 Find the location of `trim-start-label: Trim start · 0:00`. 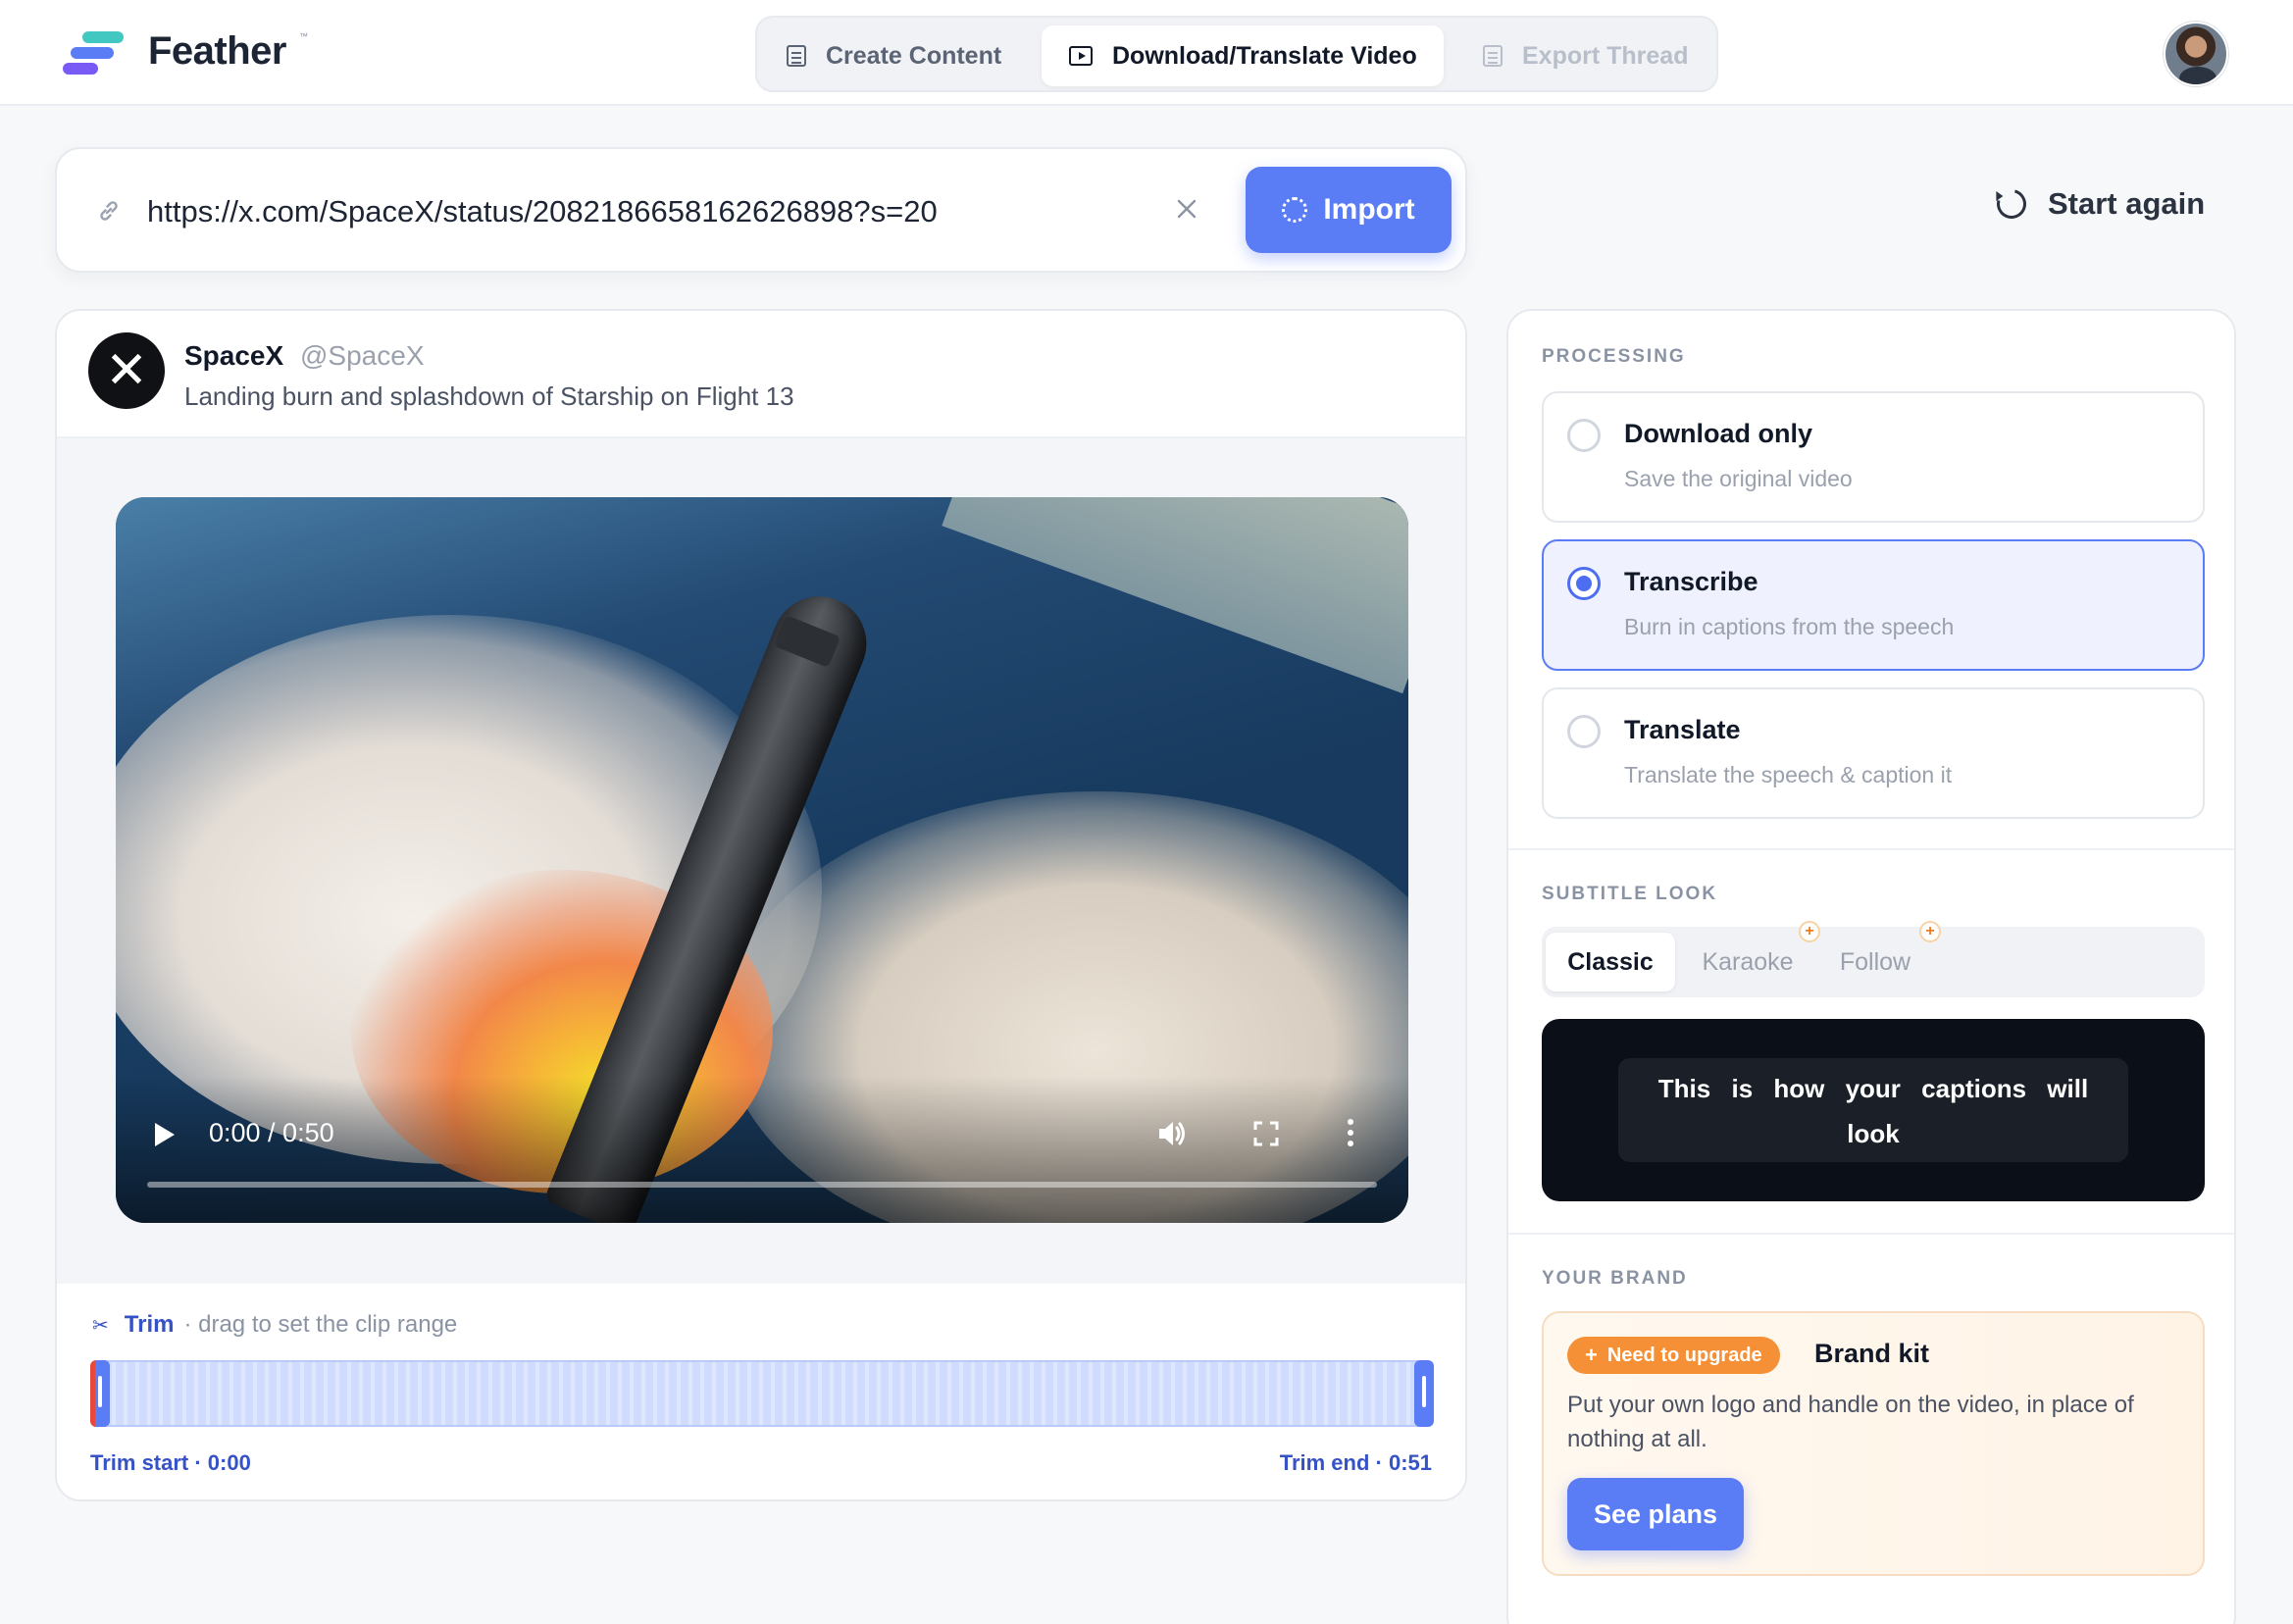

trim-start-label: Trim start · 0:00 is located at coordinates (170, 1462).